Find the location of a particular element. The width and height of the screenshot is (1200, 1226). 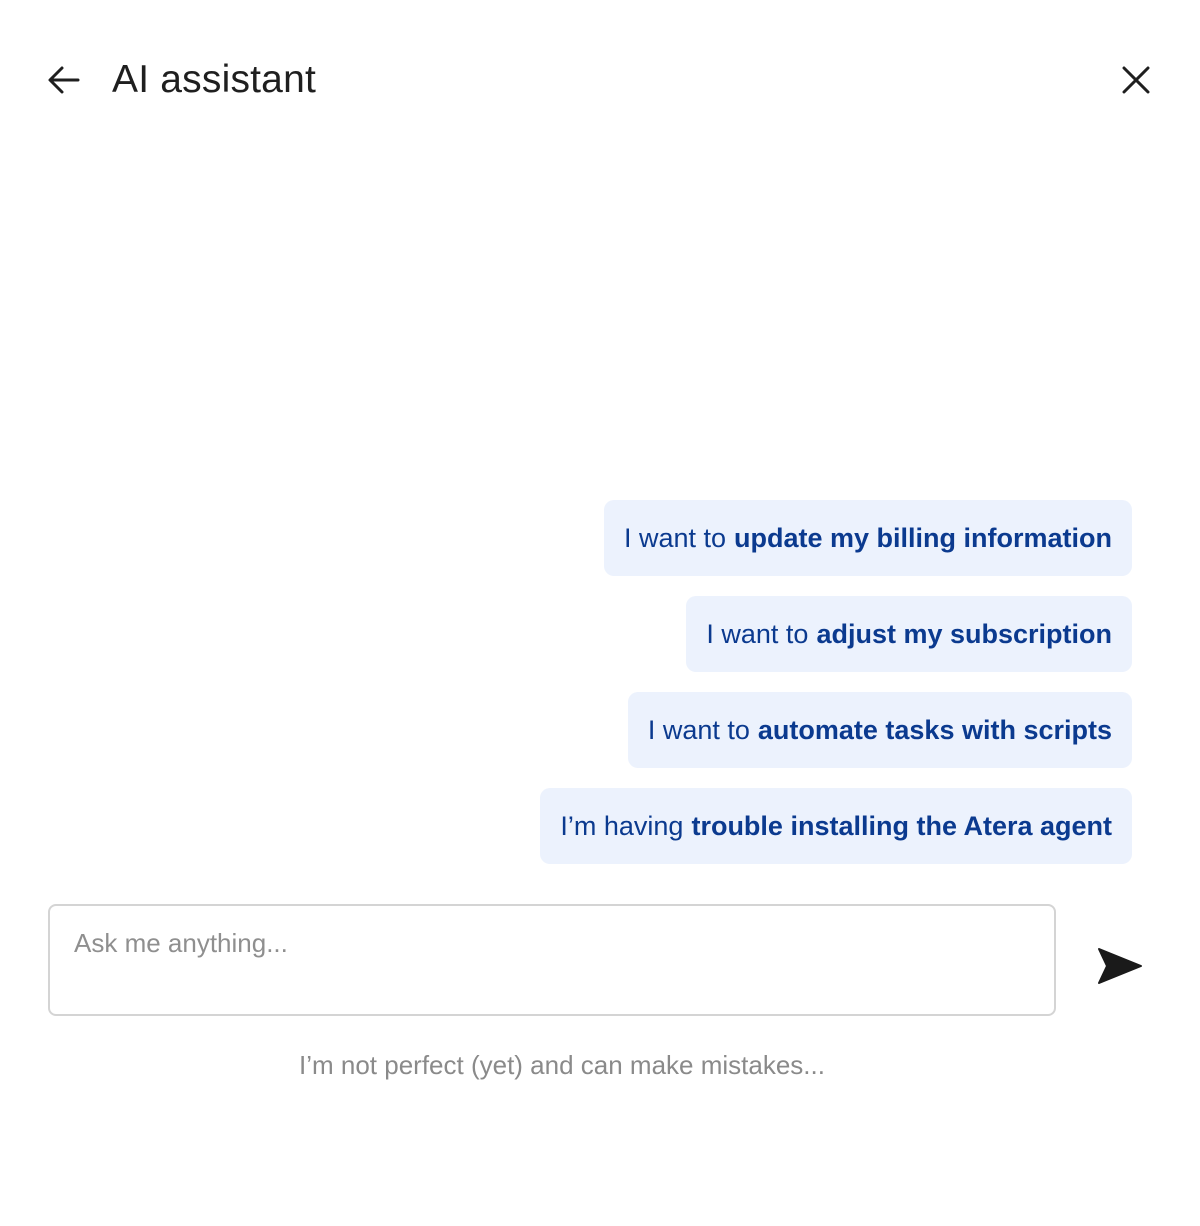

suggestion-chip-scripts: I want to automate tasks with scripts is located at coordinates (879, 730).